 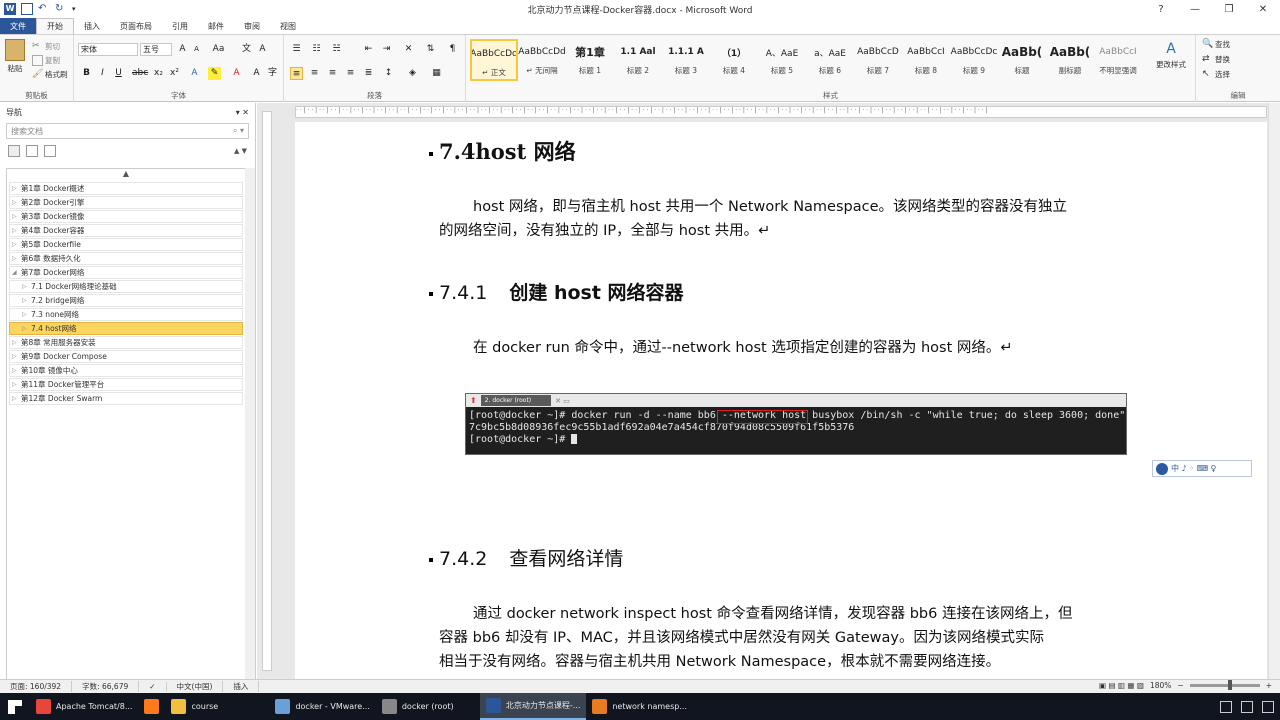 I want to click on nav-item: ▷ 7.2 bridge网络, so click(x=126, y=300).